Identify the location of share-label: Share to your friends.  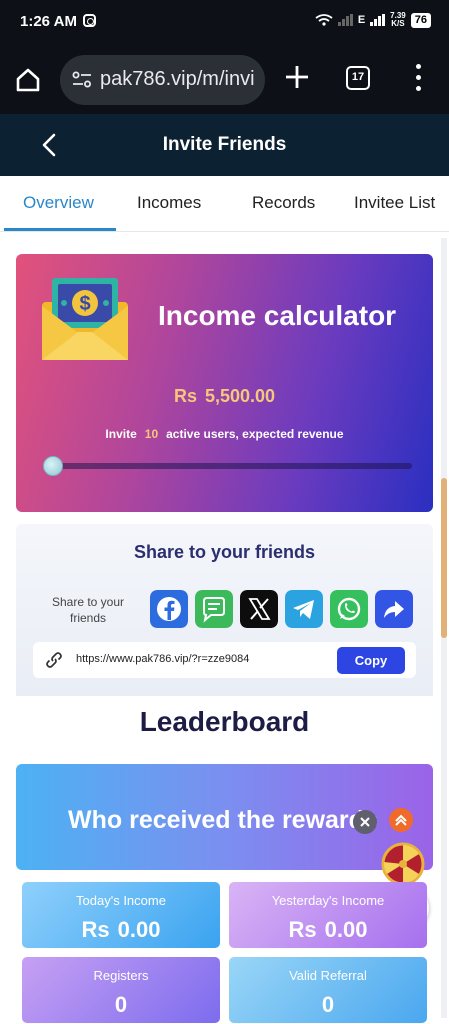
(88, 610).